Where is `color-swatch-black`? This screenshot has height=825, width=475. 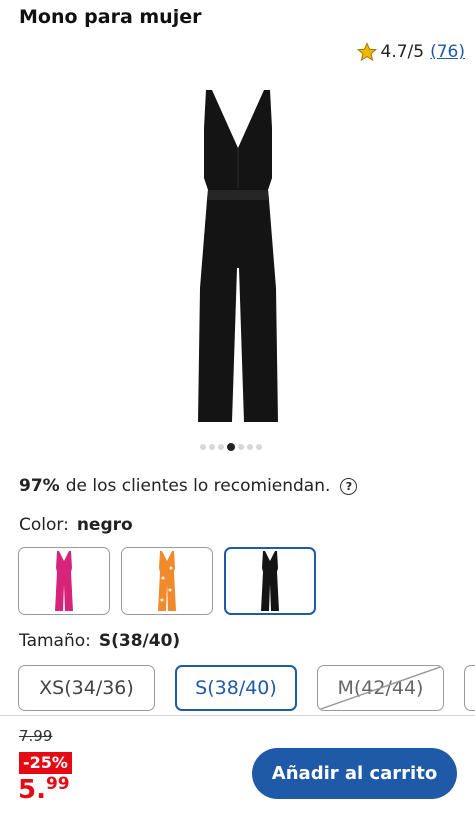
color-swatch-black is located at coordinates (270, 581).